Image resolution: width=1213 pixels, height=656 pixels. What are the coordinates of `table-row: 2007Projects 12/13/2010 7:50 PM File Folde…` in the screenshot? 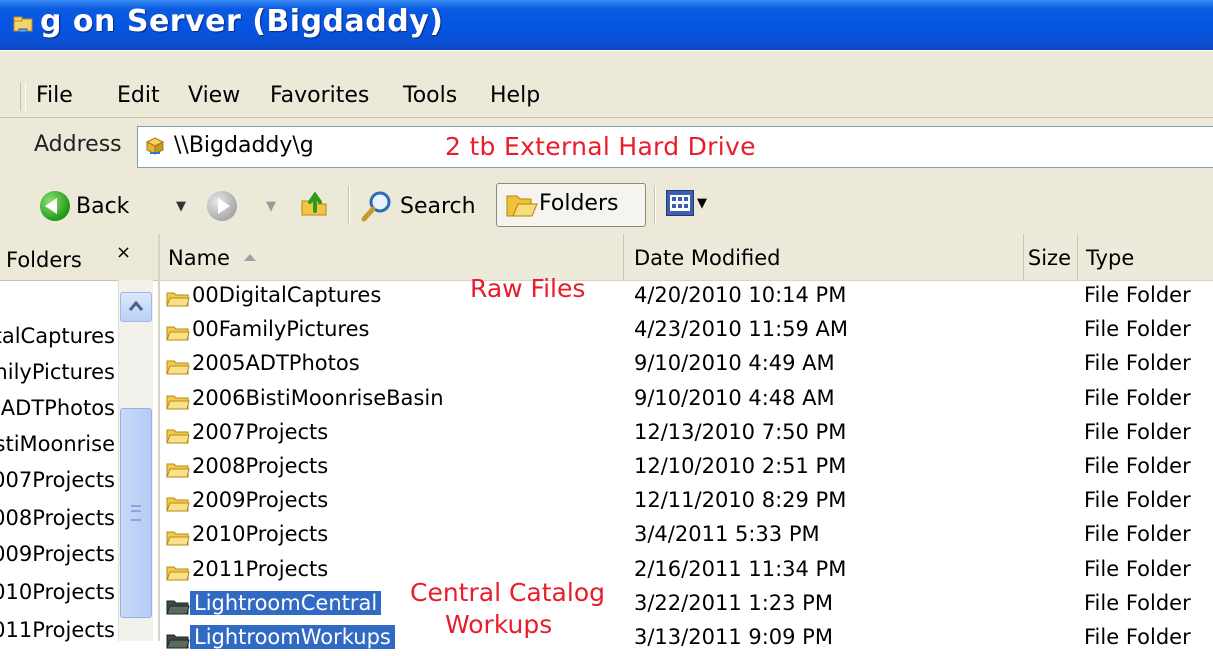 It's located at (686, 434).